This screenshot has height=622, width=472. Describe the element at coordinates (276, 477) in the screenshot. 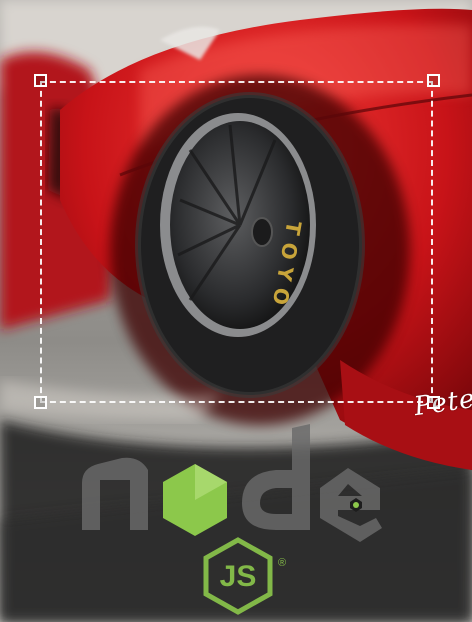

I see `logo-letter-d` at that location.